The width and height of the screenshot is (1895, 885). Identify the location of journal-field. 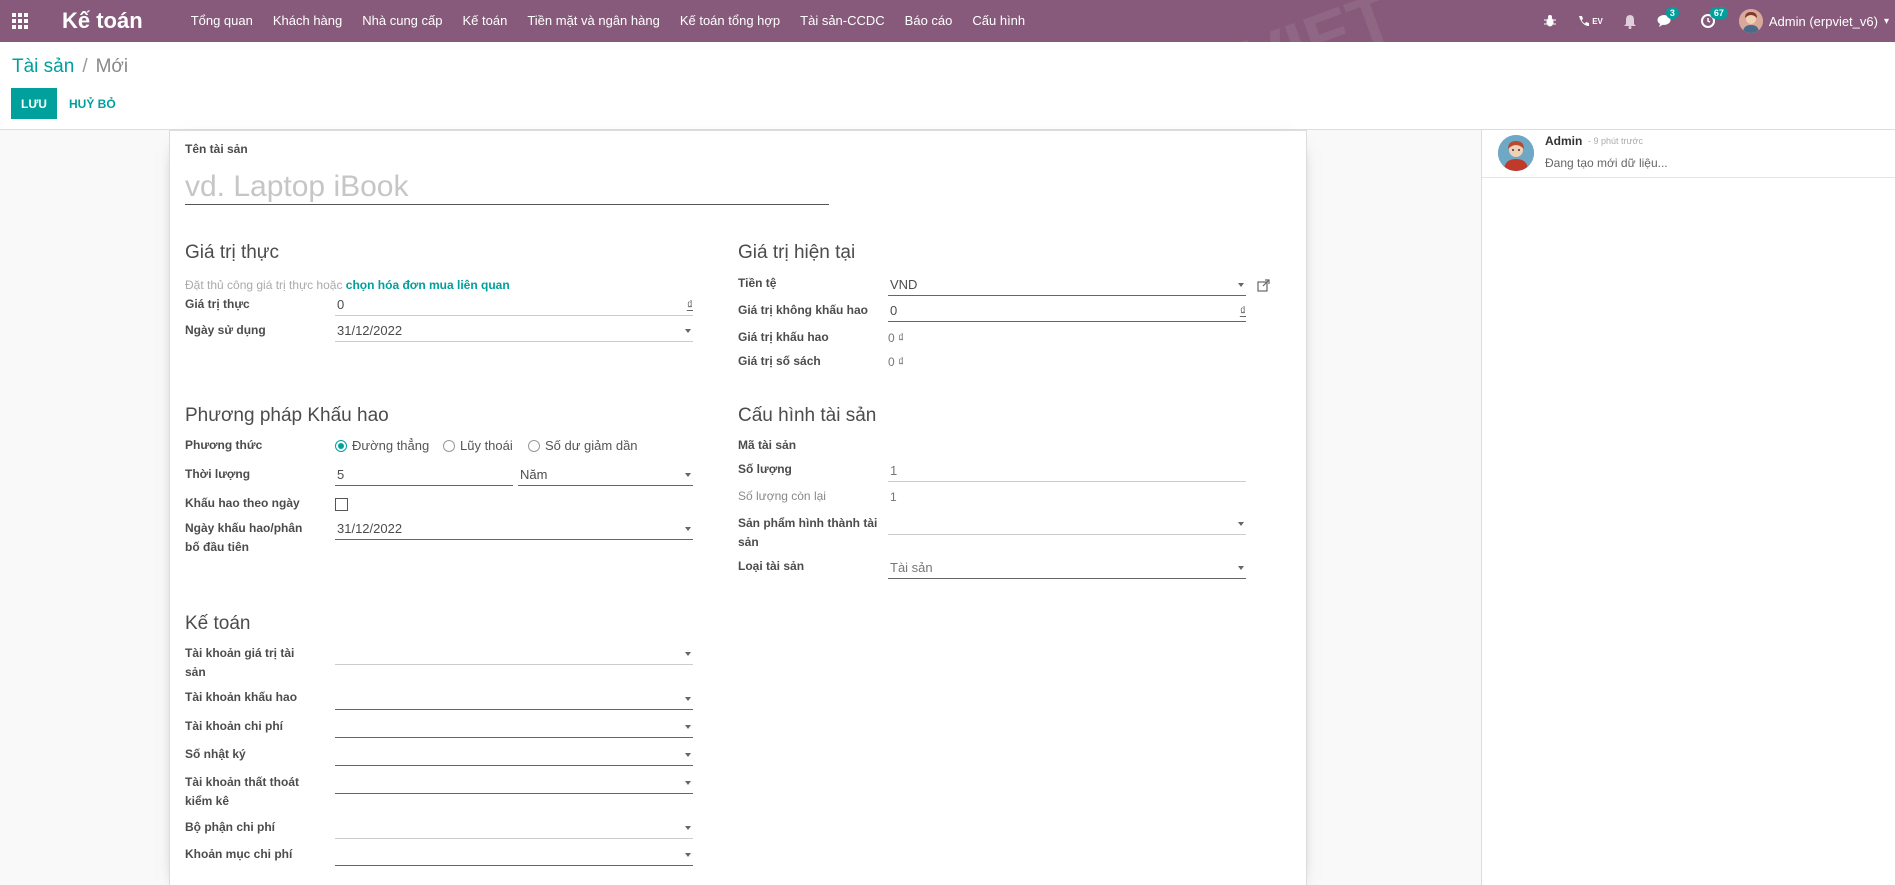
(514, 755).